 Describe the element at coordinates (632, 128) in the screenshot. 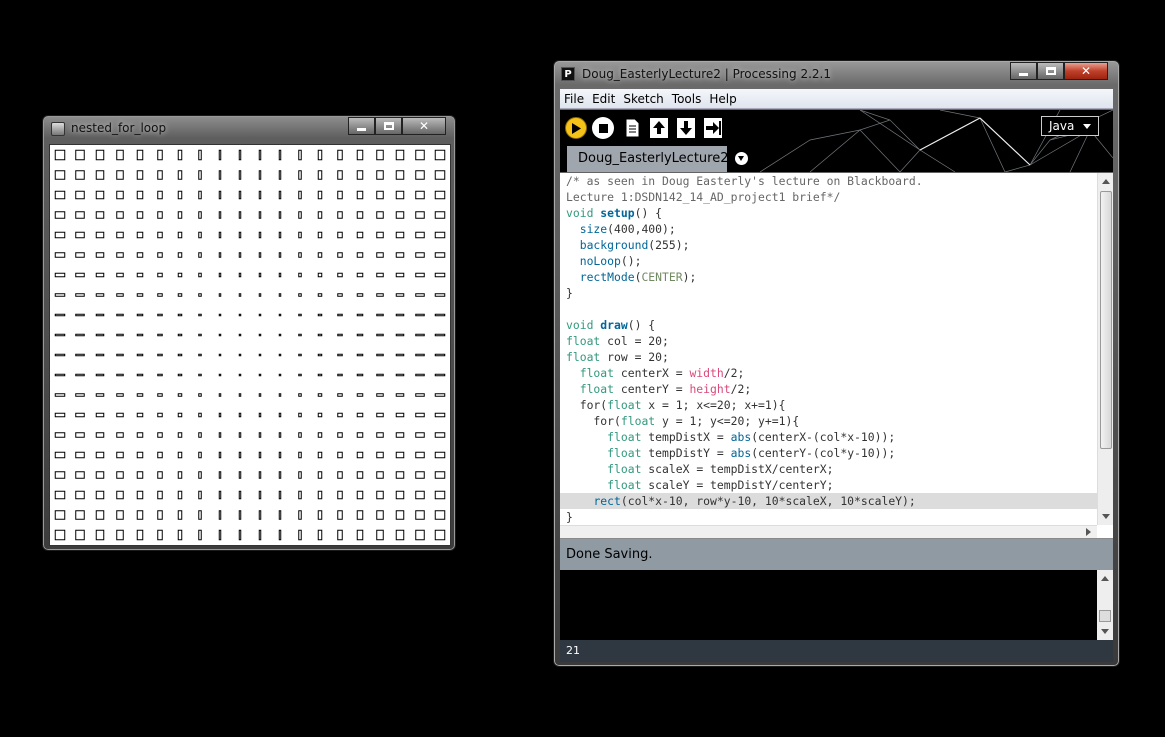

I see `new-button` at that location.